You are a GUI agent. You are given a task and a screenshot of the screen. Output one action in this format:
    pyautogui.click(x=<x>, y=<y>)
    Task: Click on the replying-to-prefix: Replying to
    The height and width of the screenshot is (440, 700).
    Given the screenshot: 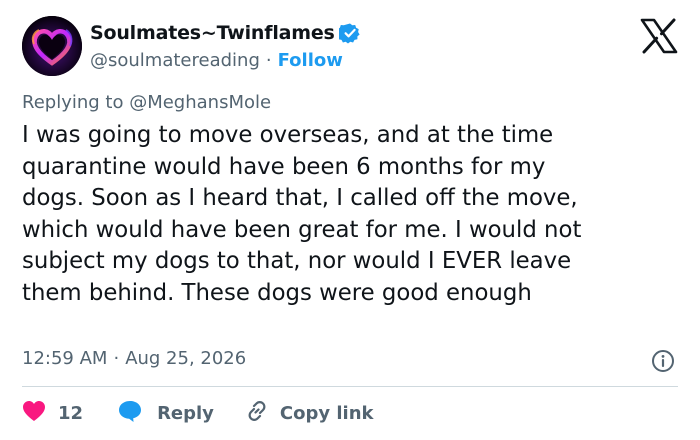 What is the action you would take?
    pyautogui.click(x=76, y=102)
    